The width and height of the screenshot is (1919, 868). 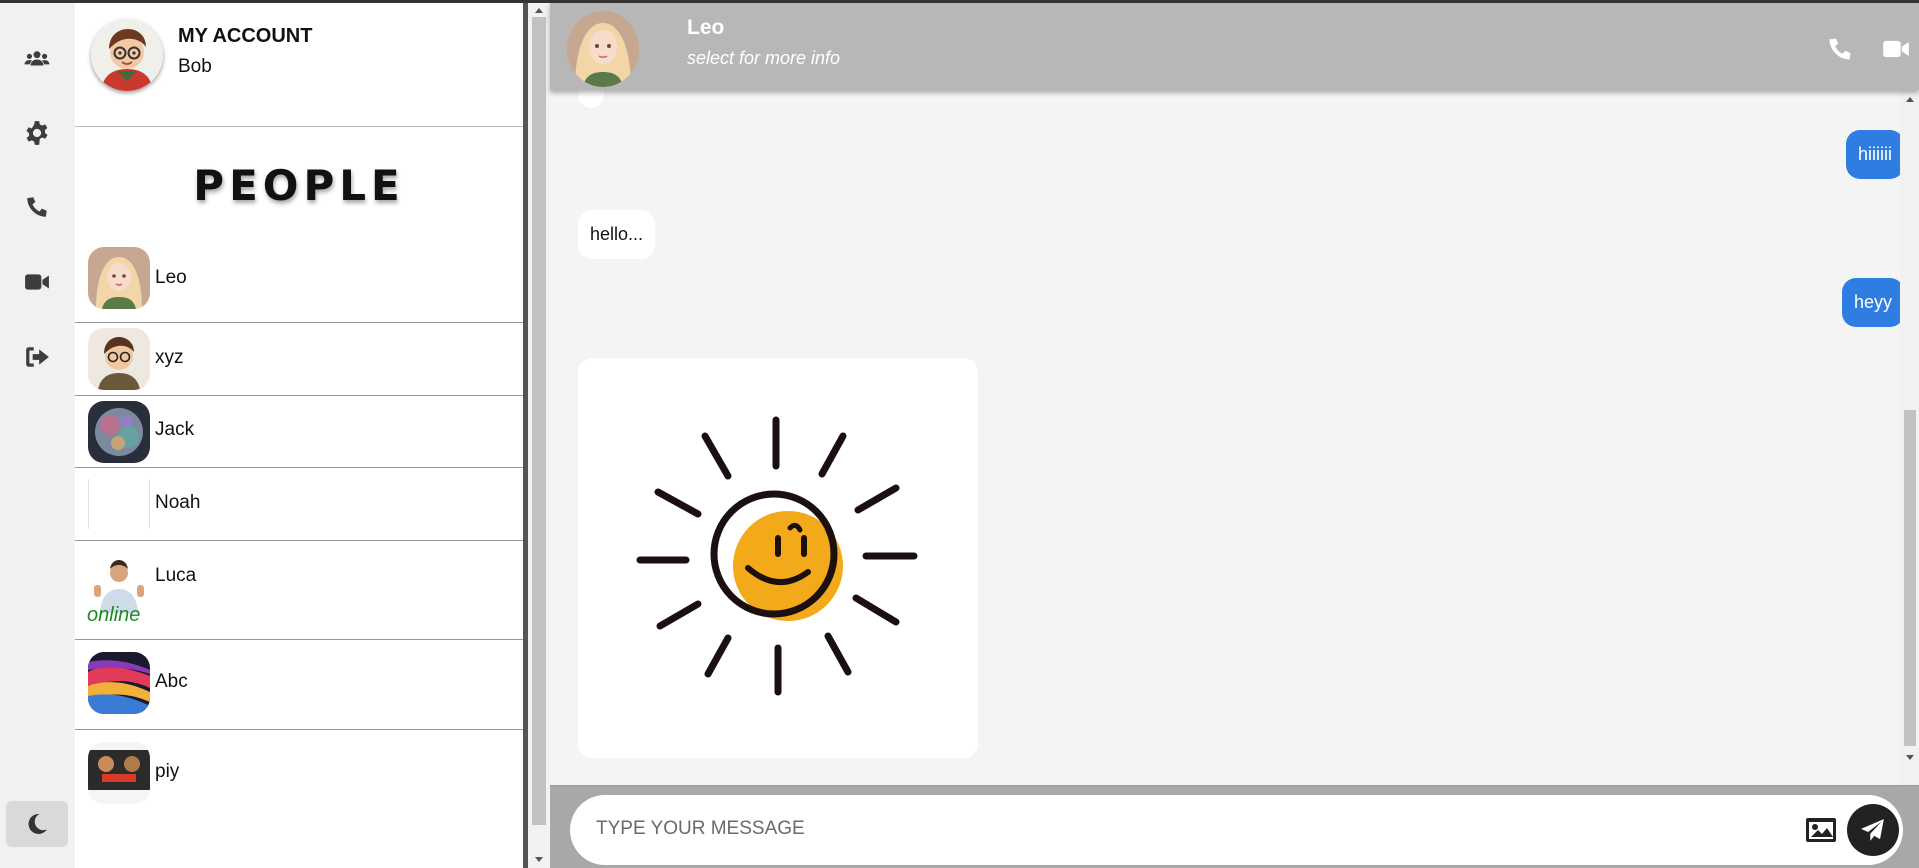 I want to click on voice-call-button, so click(x=1841, y=50).